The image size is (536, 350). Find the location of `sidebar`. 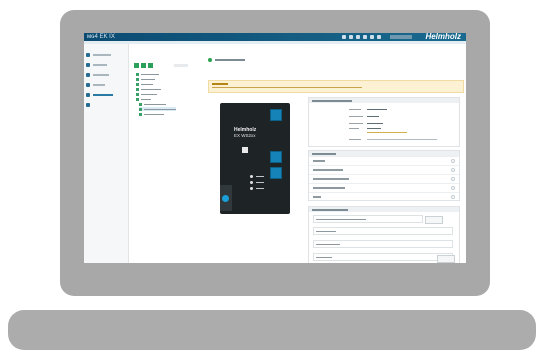

sidebar is located at coordinates (106, 153).